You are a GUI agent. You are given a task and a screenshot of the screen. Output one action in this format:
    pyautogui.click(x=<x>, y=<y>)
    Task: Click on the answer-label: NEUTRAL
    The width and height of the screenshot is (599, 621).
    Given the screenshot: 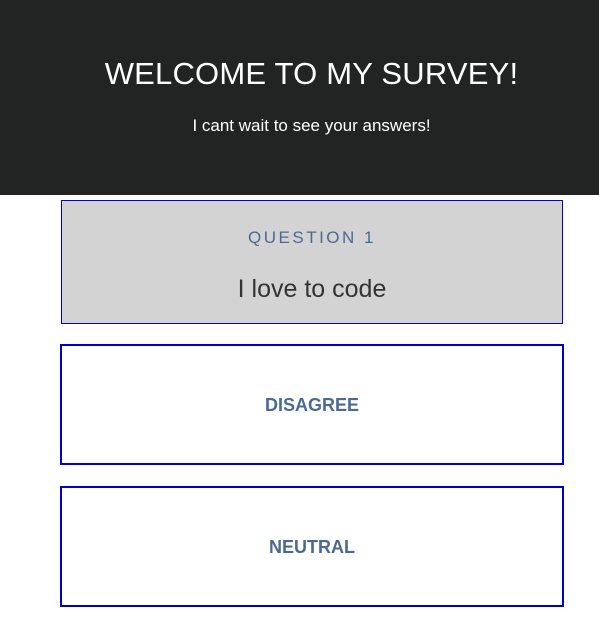 What is the action you would take?
    pyautogui.click(x=312, y=547)
    